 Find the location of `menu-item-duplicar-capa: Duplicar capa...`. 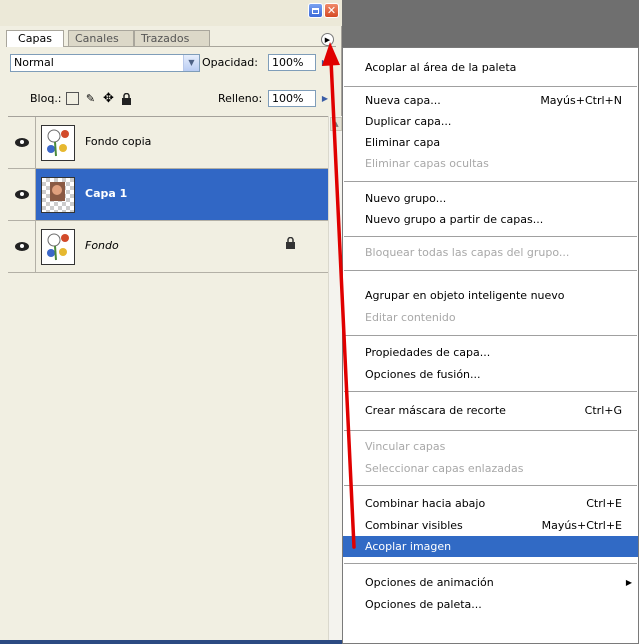

menu-item-duplicar-capa: Duplicar capa... is located at coordinates (490, 121).